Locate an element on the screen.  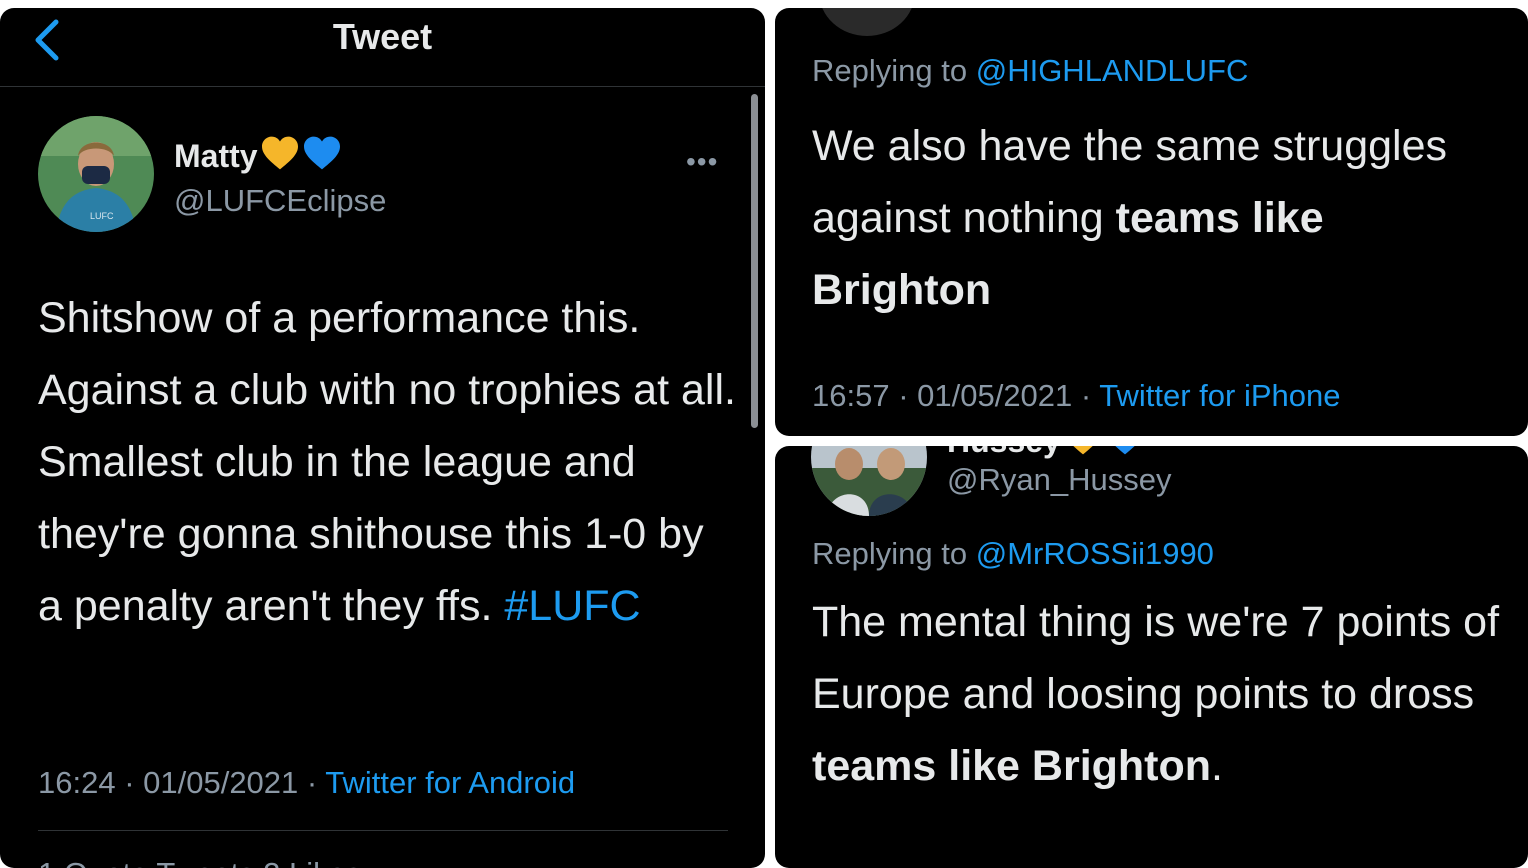
tweet-meta: 16:24 · 01/05/2021 · Twitter for Android is located at coordinates (306, 783).